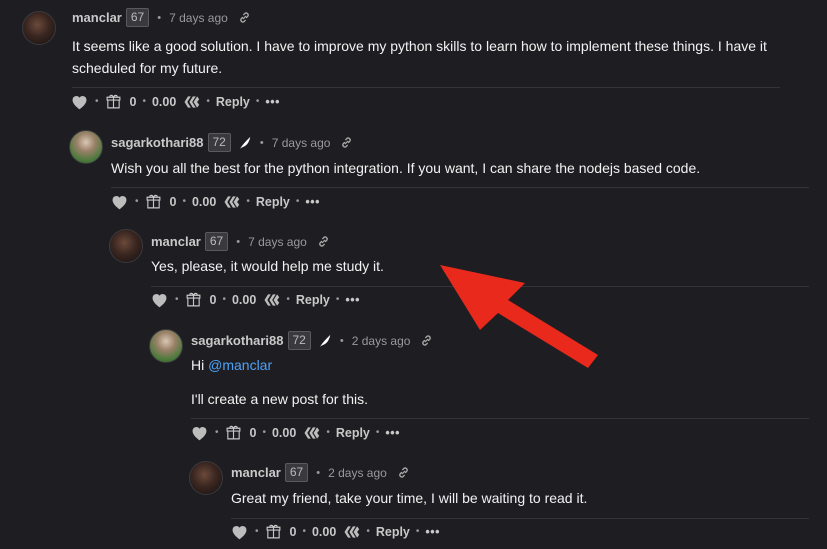 Image resolution: width=827 pixels, height=549 pixels. What do you see at coordinates (519, 316) in the screenshot?
I see `annotation-arrow` at bounding box center [519, 316].